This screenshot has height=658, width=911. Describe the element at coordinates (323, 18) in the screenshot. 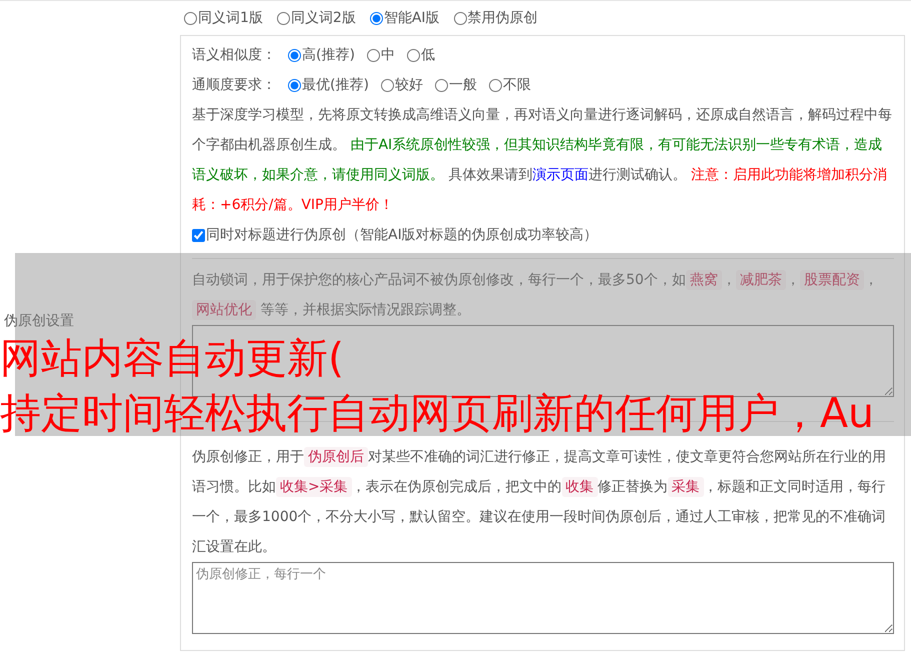

I see `option-label: 同义词2版` at that location.